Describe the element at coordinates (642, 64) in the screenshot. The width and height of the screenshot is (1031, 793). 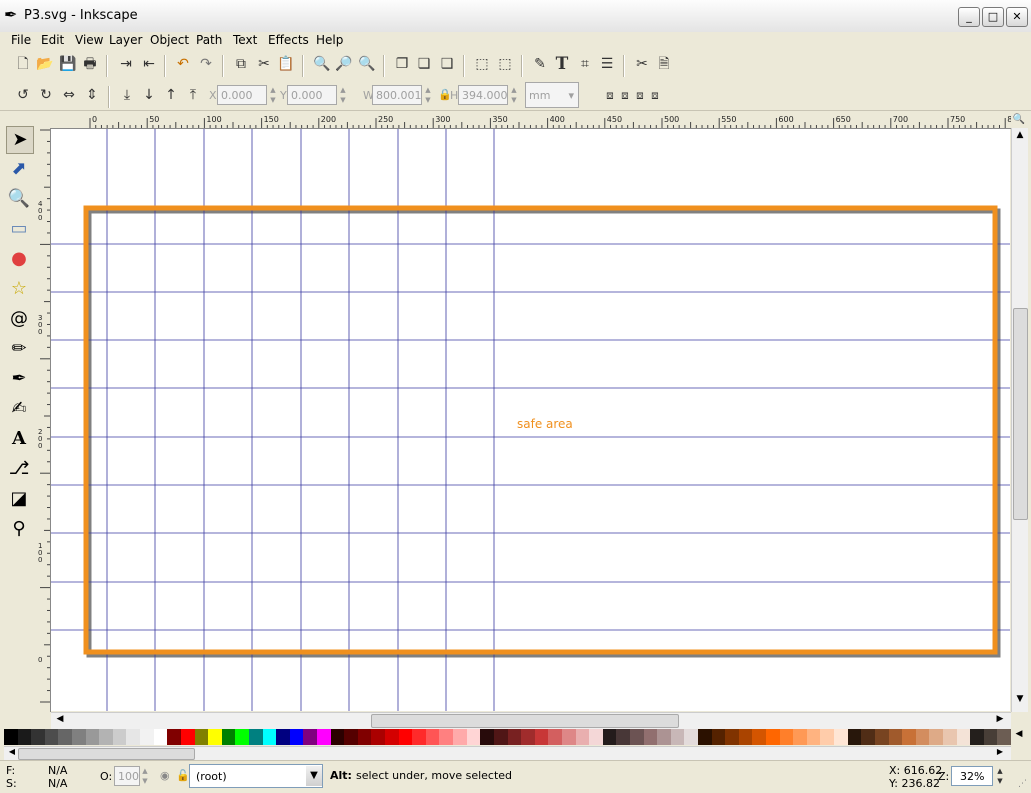
I see `preferences-icon: ✂` at that location.